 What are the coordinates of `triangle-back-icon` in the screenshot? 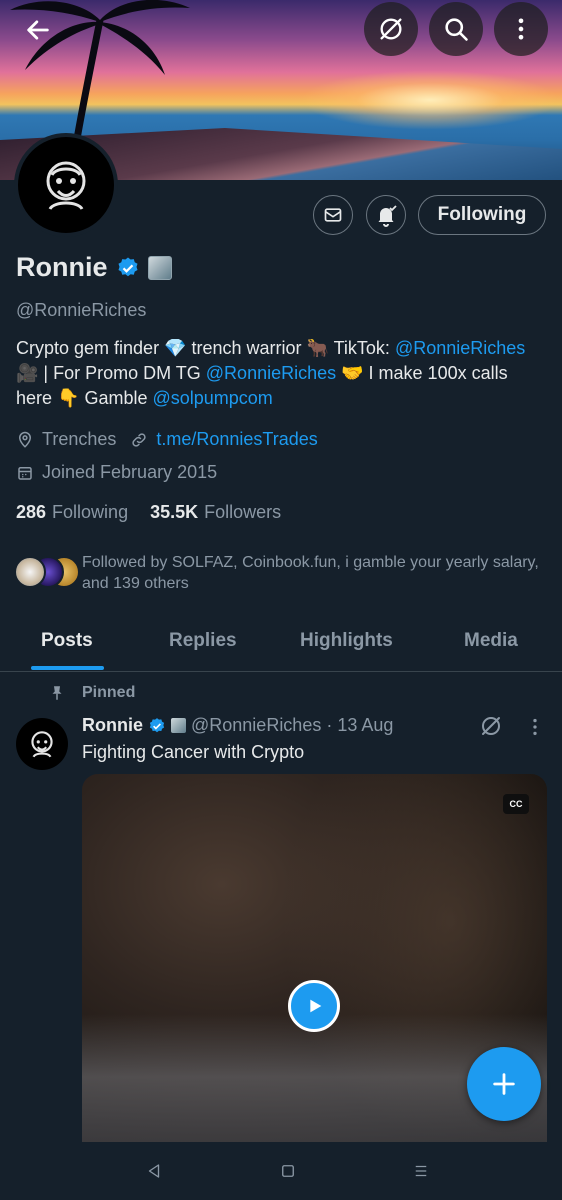 It's located at (154, 1171).